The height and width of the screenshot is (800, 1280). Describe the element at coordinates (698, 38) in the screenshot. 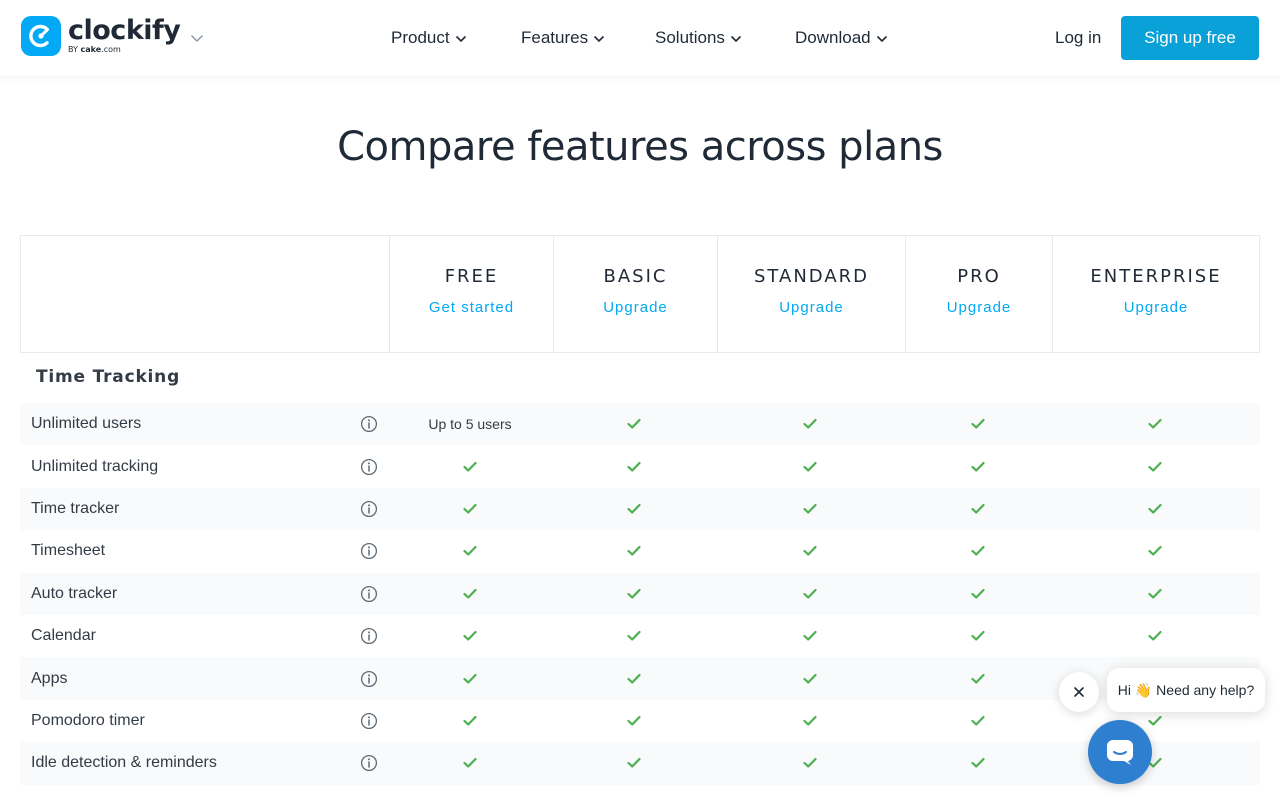

I see `nav-solutions: Solutions` at that location.